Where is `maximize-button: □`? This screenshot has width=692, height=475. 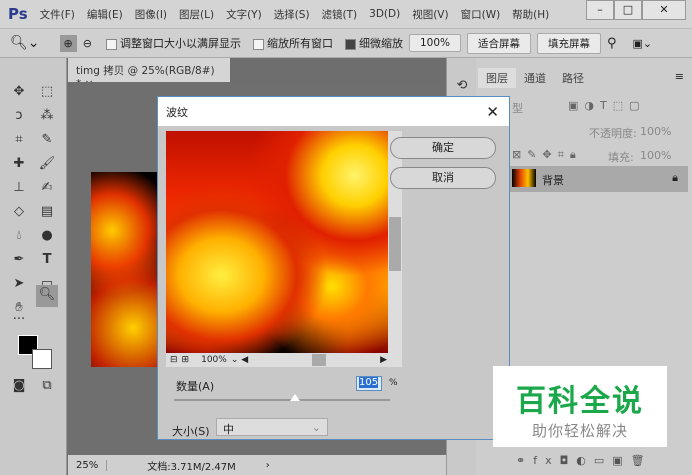 maximize-button: □ is located at coordinates (628, 10).